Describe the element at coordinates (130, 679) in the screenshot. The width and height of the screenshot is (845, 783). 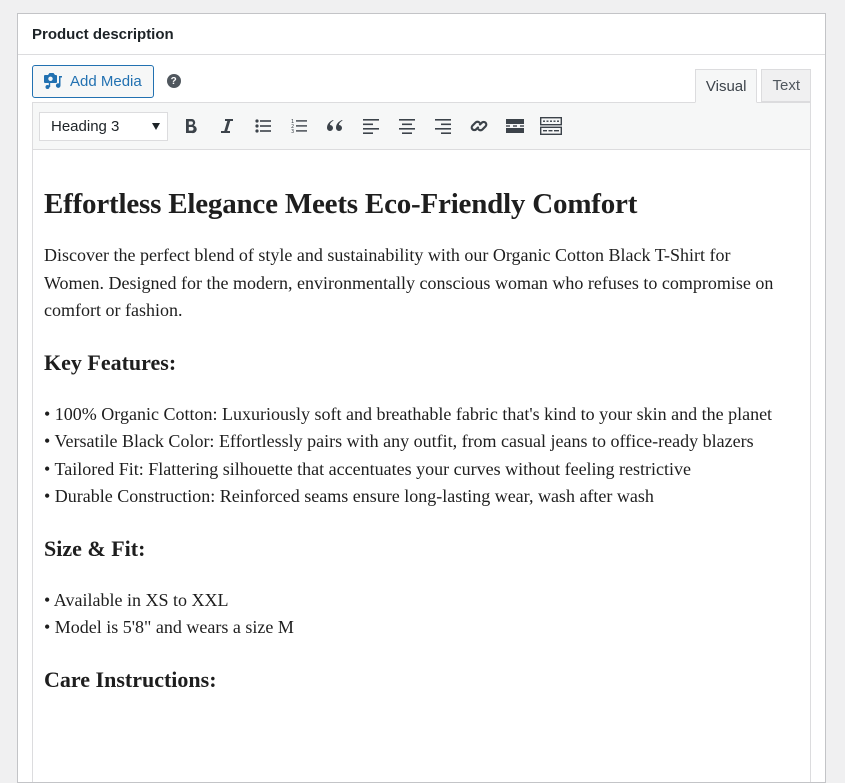
I see `care-instructions-heading: Care Instructions:` at that location.